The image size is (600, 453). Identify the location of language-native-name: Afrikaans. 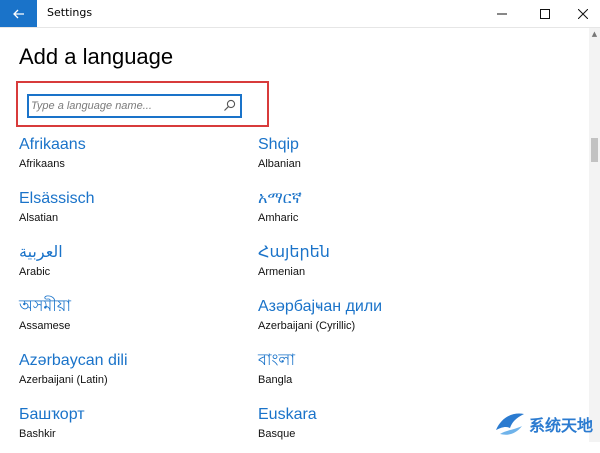
(52, 144).